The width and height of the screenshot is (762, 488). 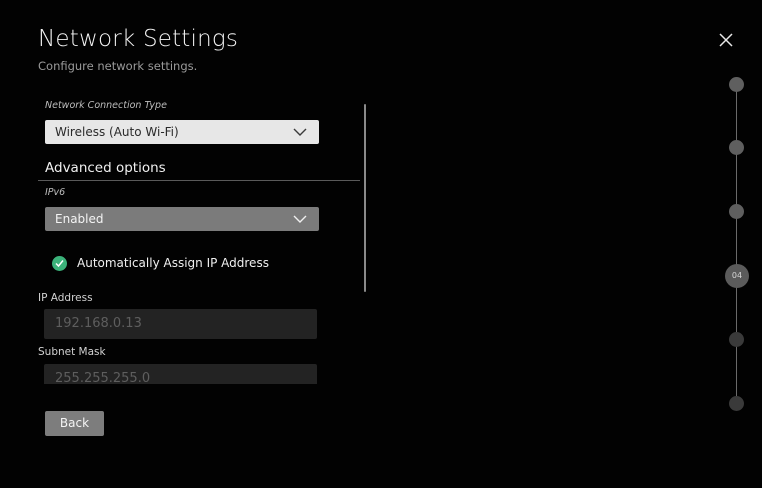 I want to click on page-subtitle: Configure network settings., so click(x=118, y=66).